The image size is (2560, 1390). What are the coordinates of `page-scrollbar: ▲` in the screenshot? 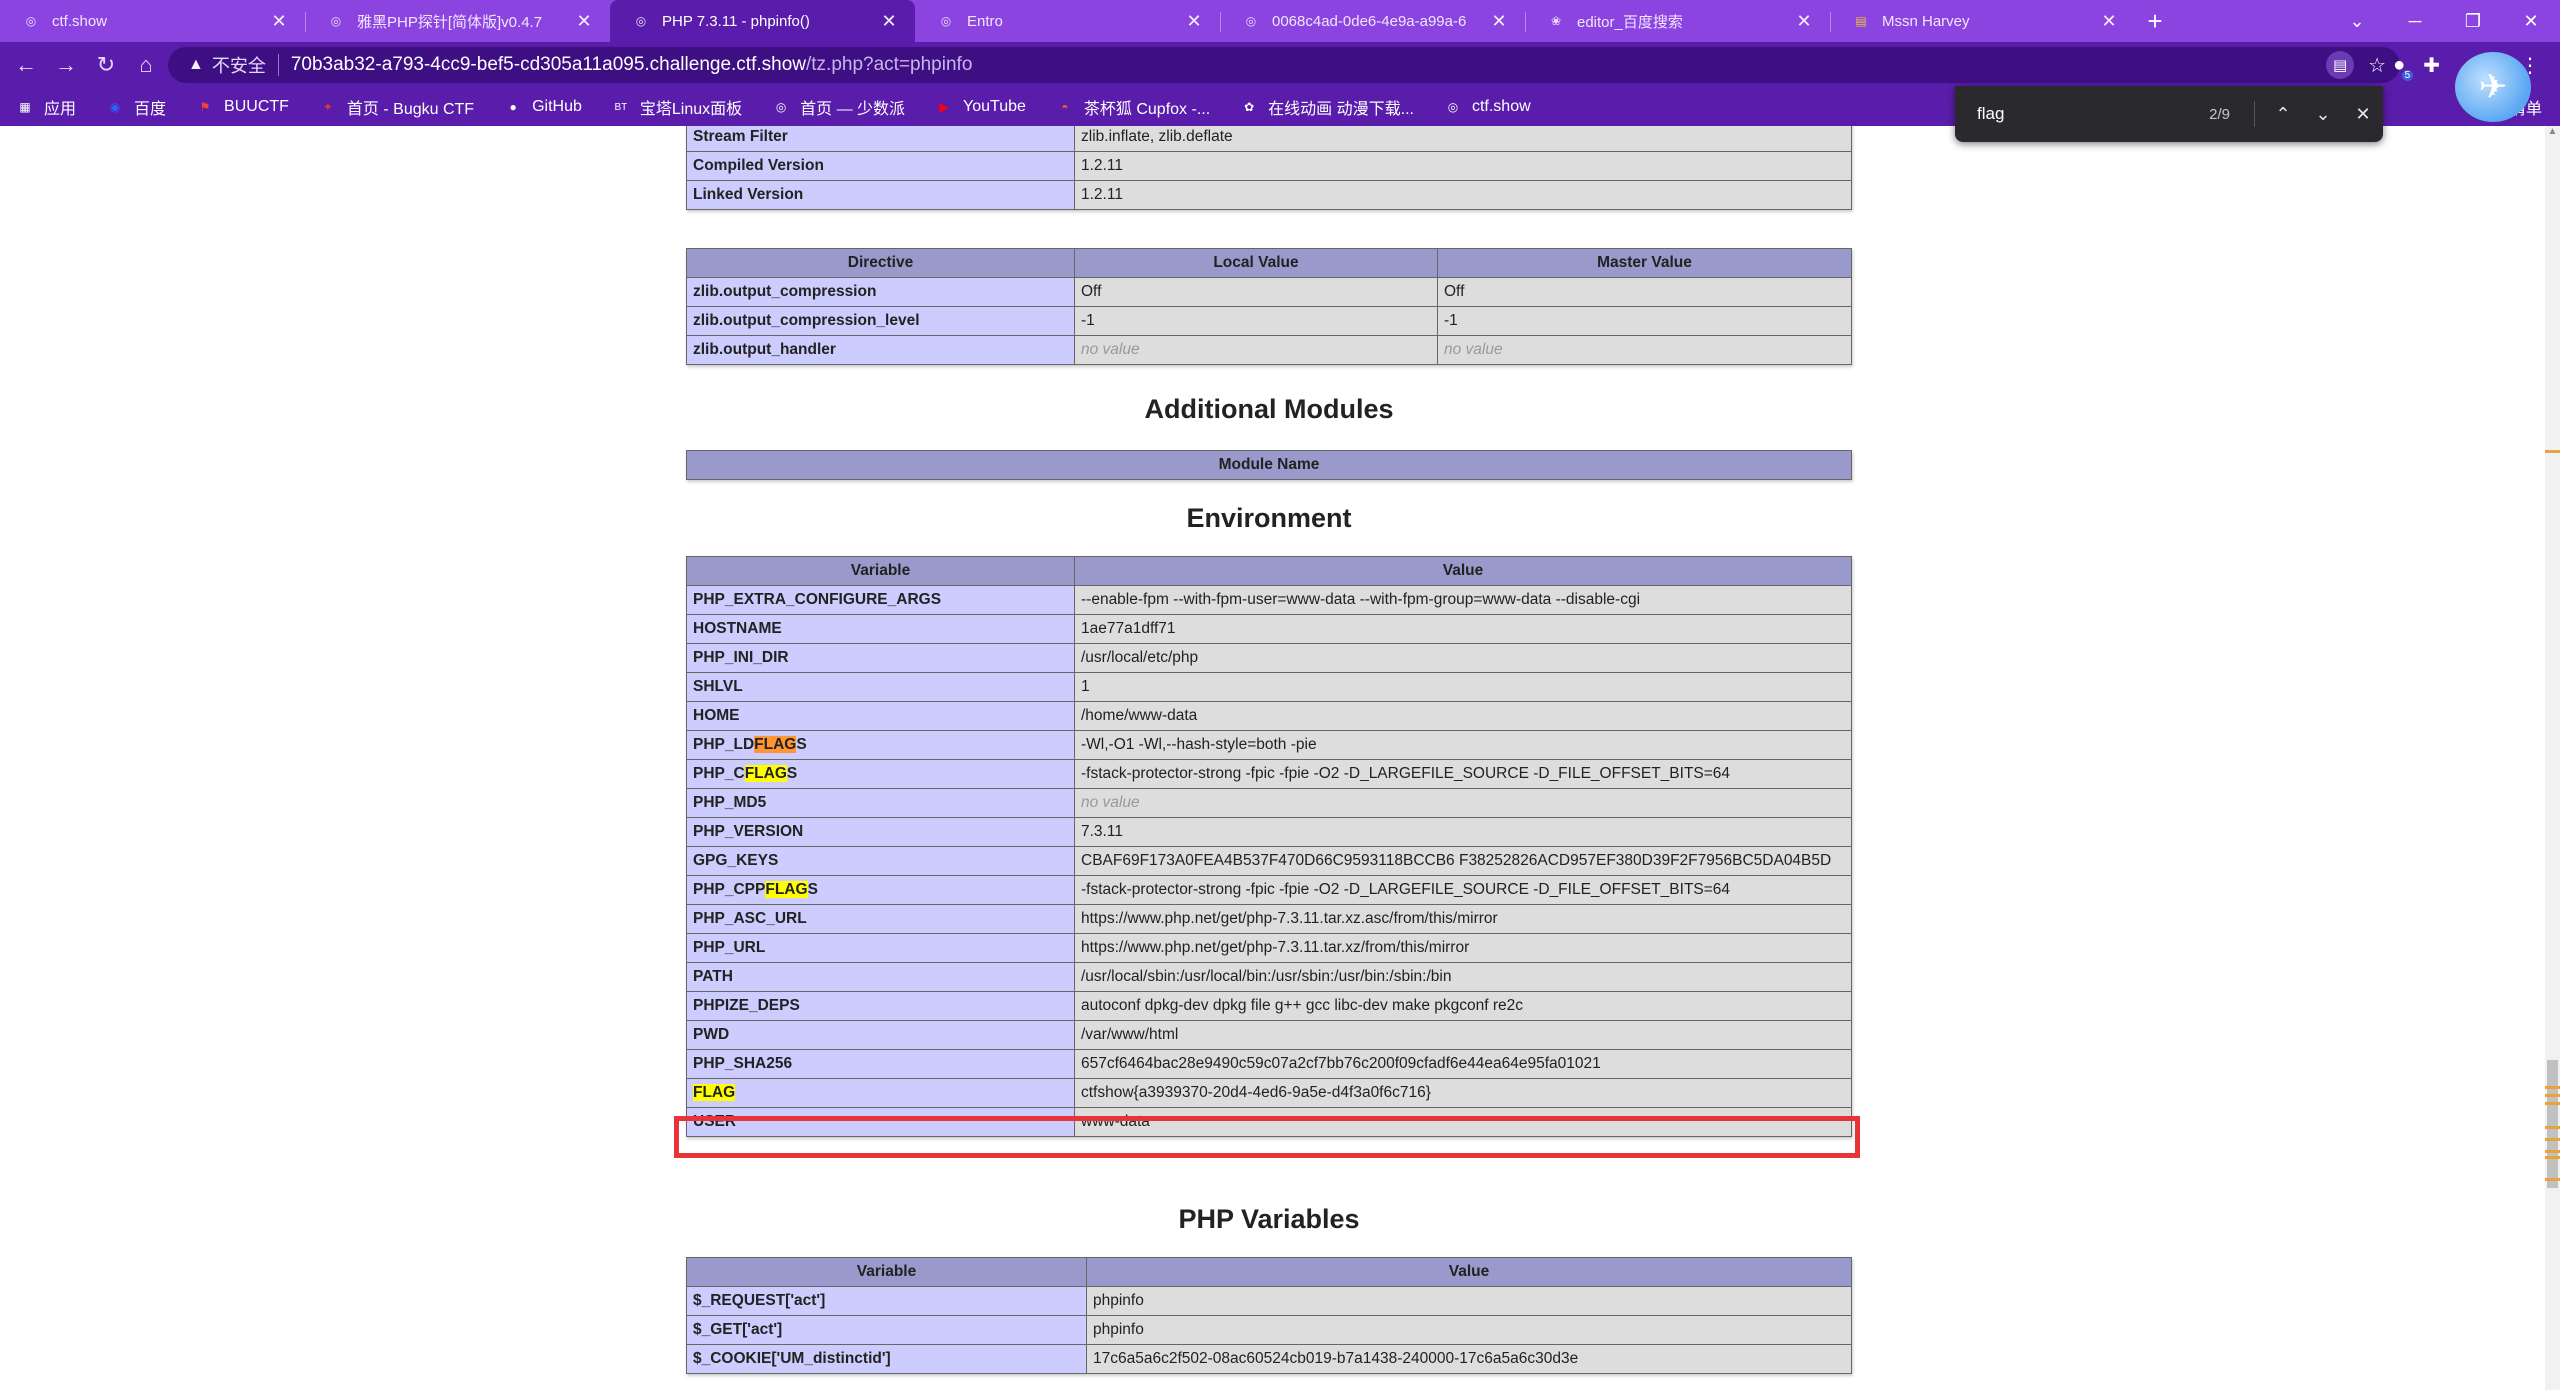 It's located at (2552, 758).